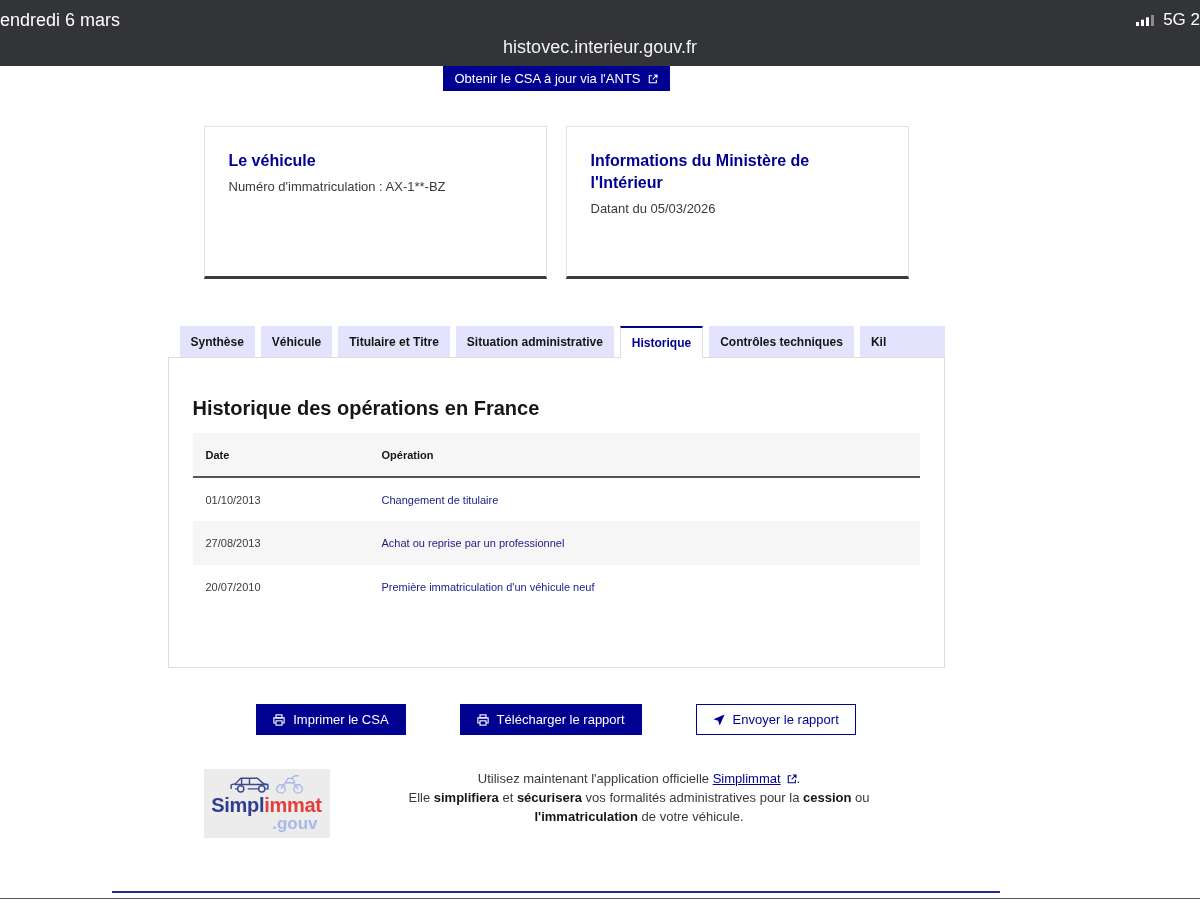 This screenshot has height=900, width=1200. Describe the element at coordinates (718, 719) in the screenshot. I see `navigation-arrow-icon` at that location.